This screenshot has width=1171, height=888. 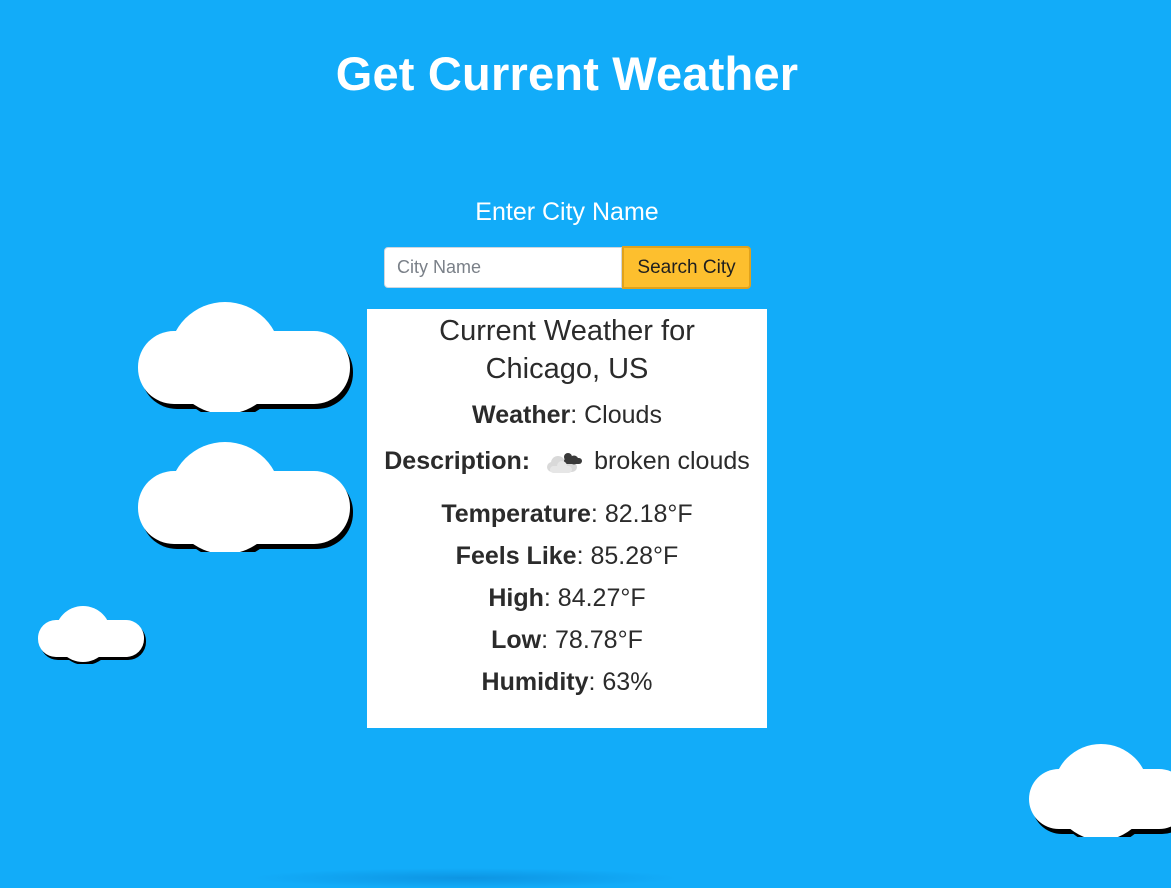 What do you see at coordinates (592, 640) in the screenshot?
I see `low-value: : 78.78°F` at bounding box center [592, 640].